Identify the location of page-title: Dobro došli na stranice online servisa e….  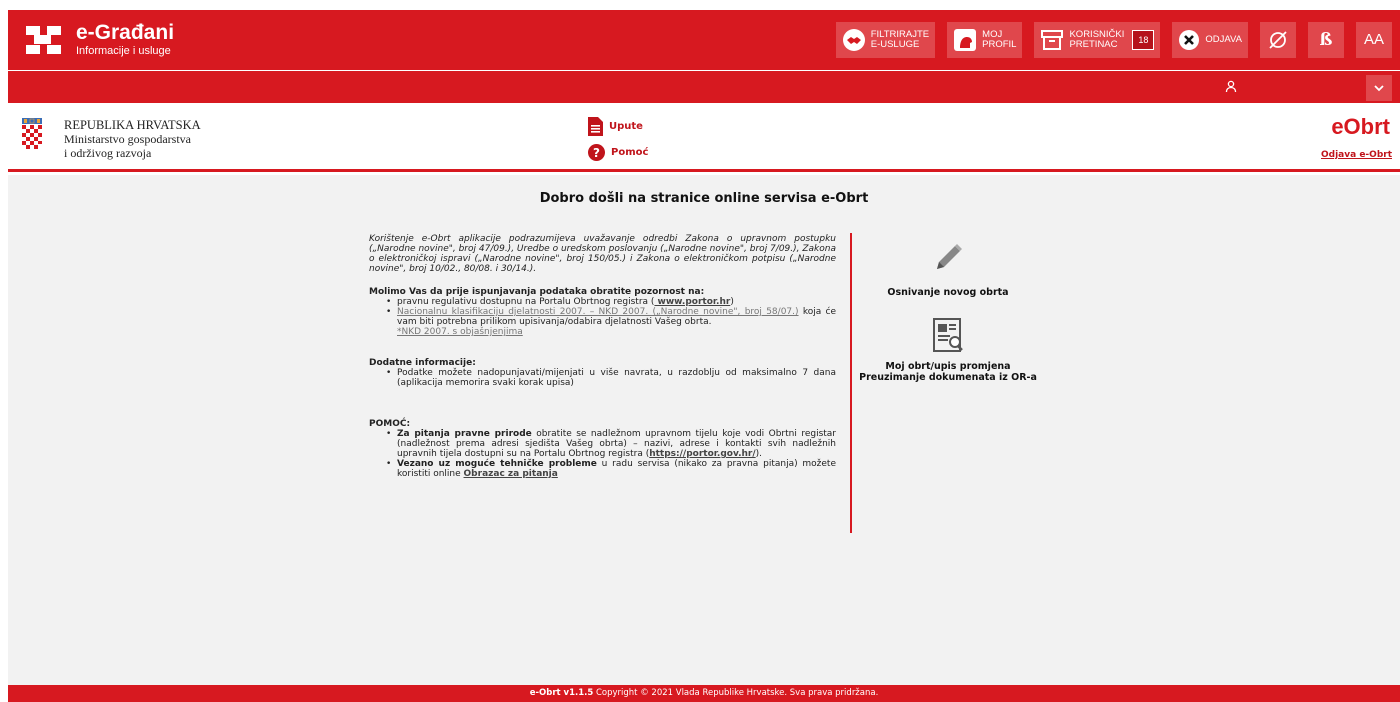
(704, 198).